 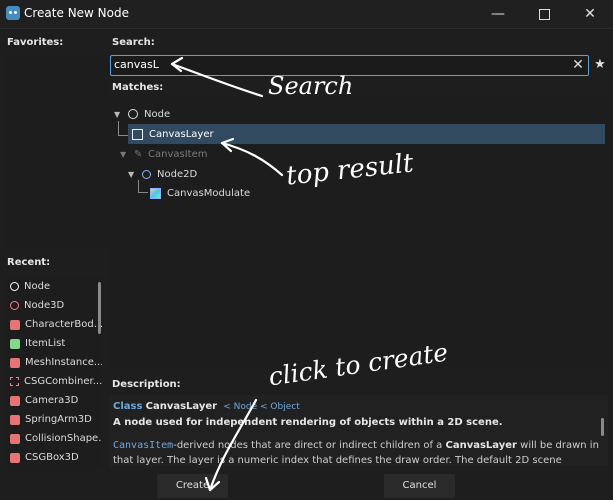 I want to click on search-arrow, so click(x=217, y=80).